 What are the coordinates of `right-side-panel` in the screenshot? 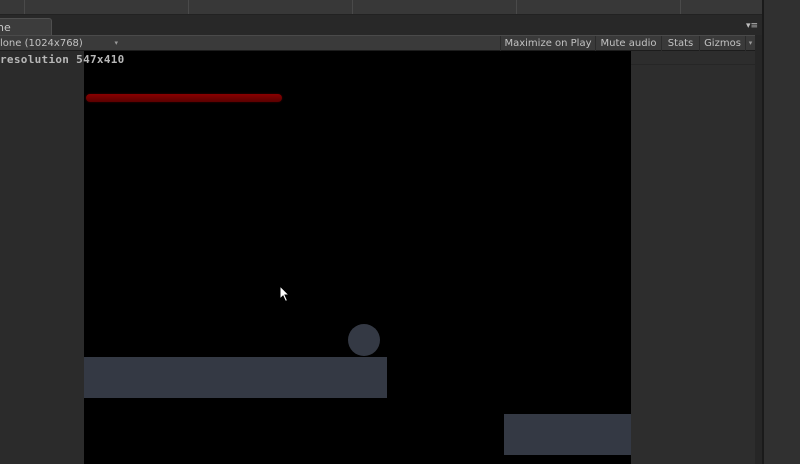 It's located at (693, 257).